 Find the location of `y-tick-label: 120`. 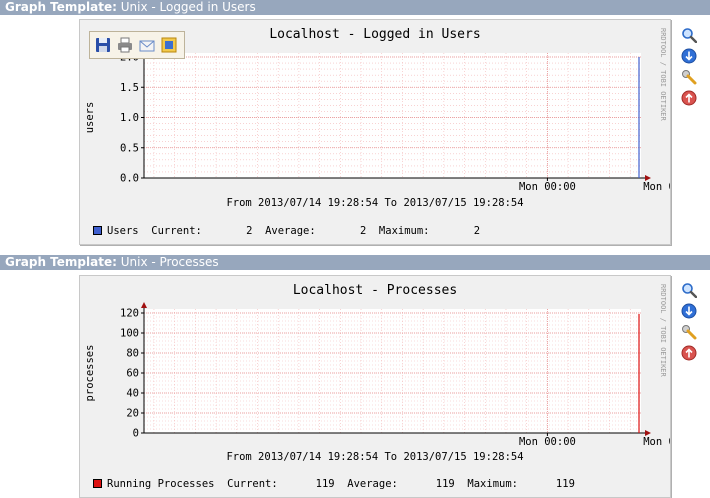

y-tick-label: 120 is located at coordinates (129, 314).